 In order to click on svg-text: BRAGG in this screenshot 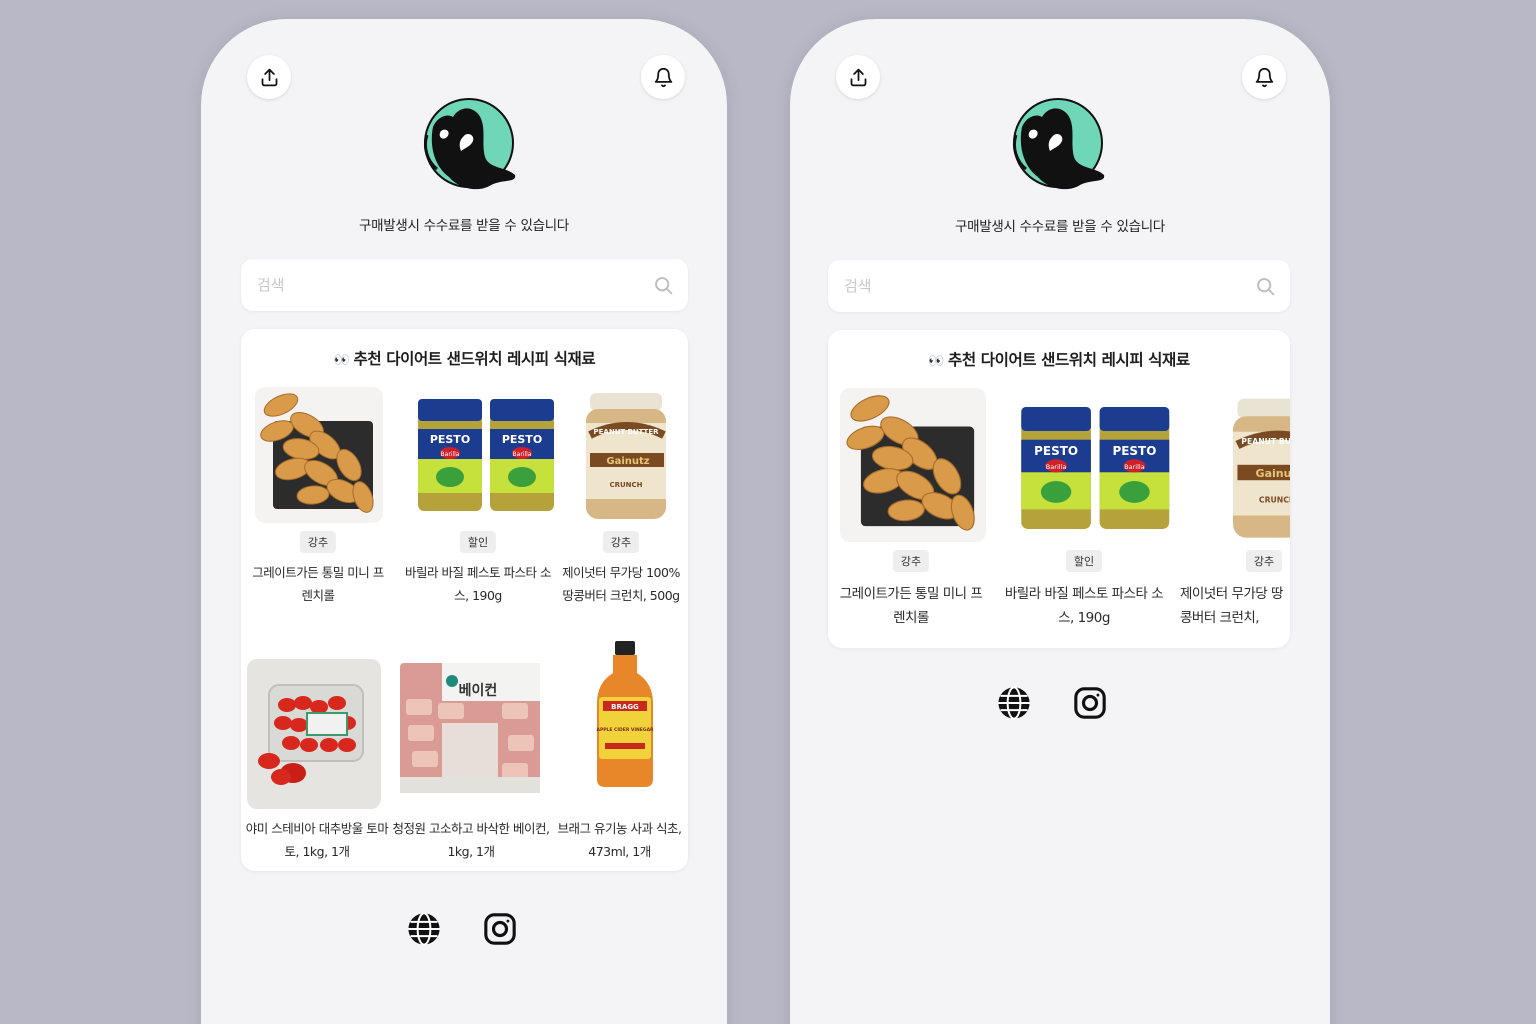, I will do `click(625, 707)`.